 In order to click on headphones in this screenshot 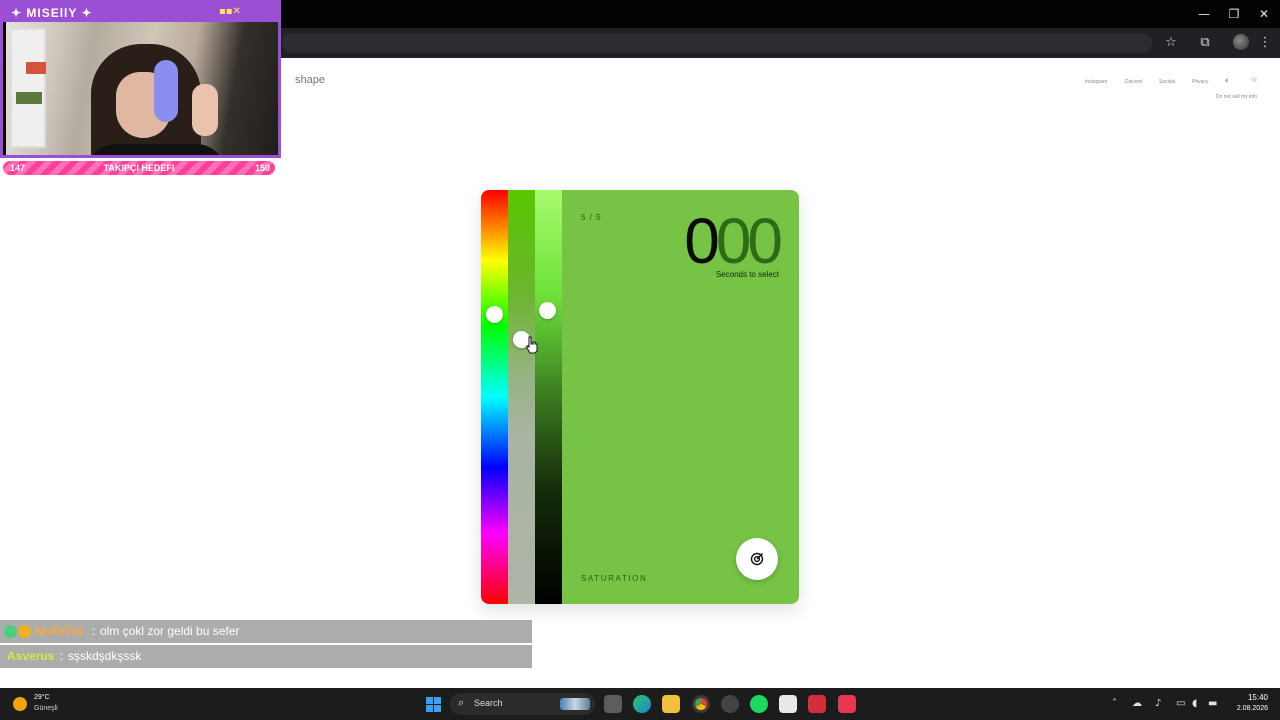, I will do `click(166, 91)`.